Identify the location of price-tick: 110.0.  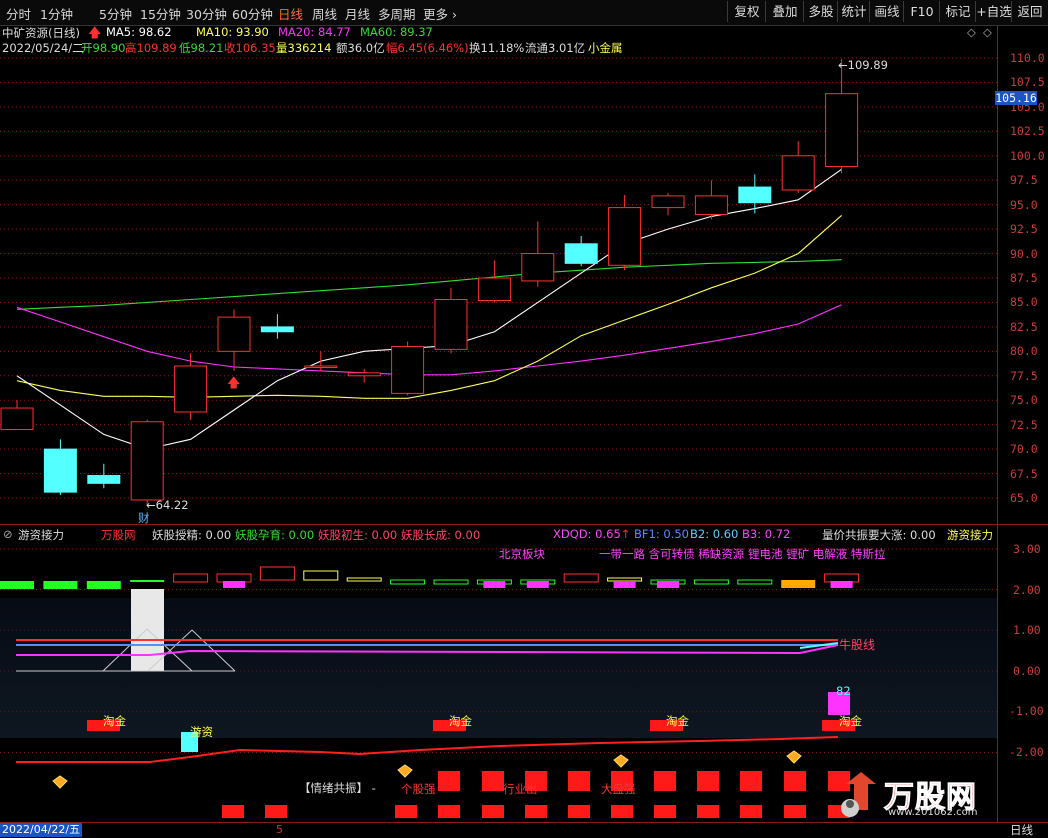
(1027, 58).